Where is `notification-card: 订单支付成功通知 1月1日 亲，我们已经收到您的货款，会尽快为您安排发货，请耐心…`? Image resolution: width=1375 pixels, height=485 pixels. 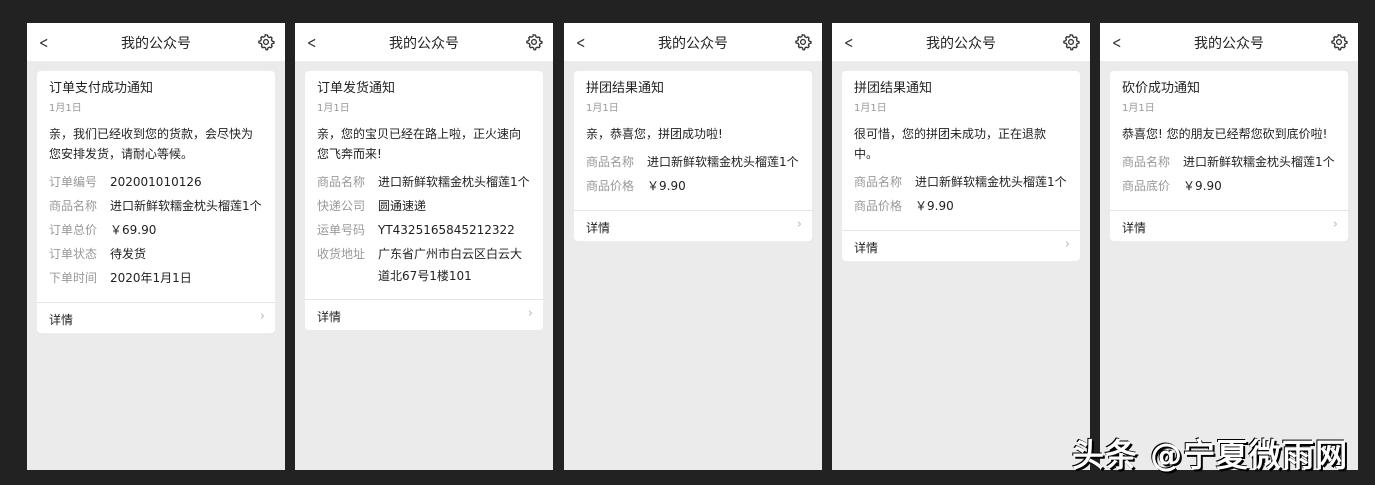
notification-card: 订单支付成功通知 1月1日 亲，我们已经收到您的货款，会尽快为您安排发货，请耐心… is located at coordinates (156, 202).